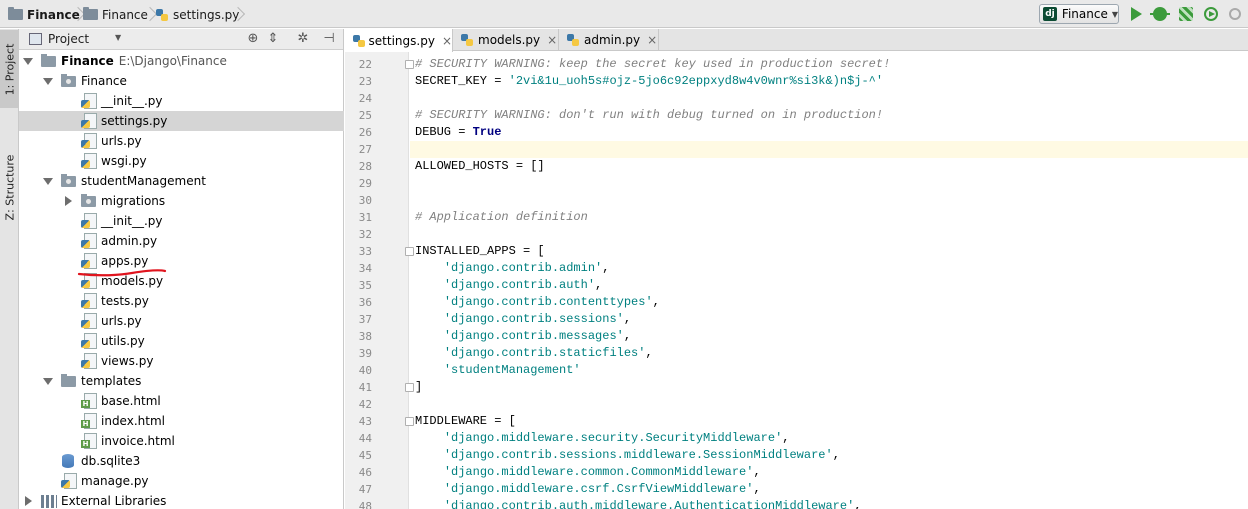  I want to click on hide-panel-icon: ⊣, so click(329, 39).